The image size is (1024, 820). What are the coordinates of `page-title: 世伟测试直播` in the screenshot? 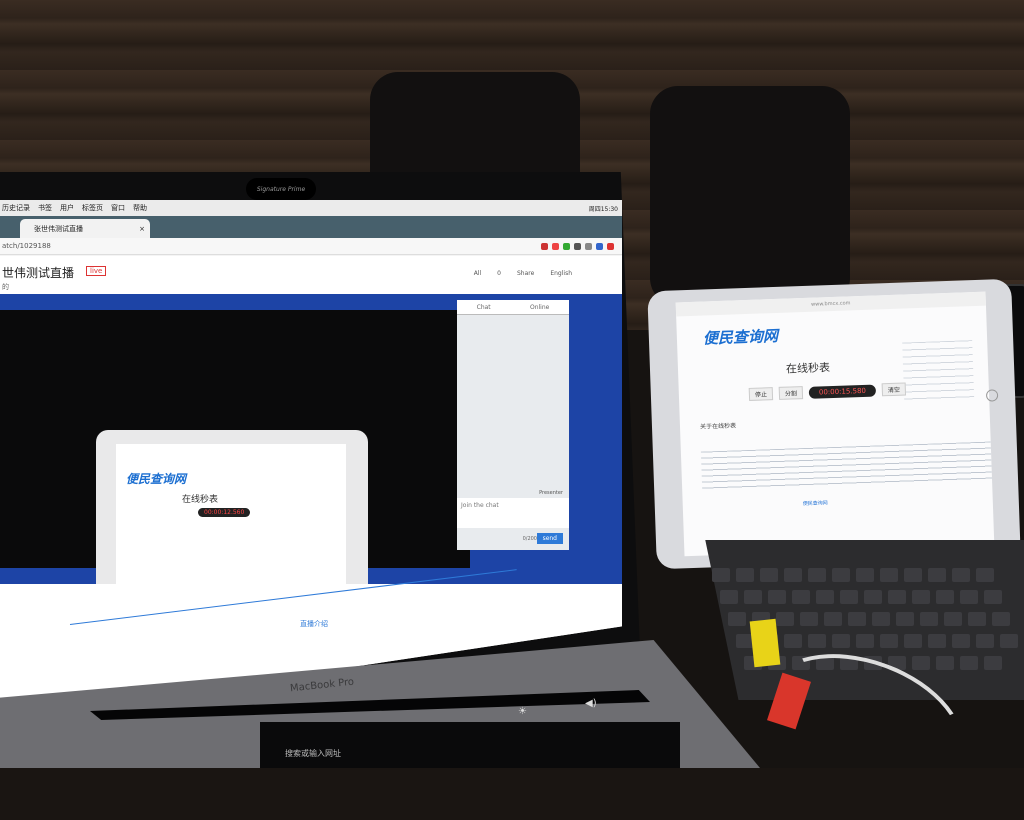 It's located at (38, 273).